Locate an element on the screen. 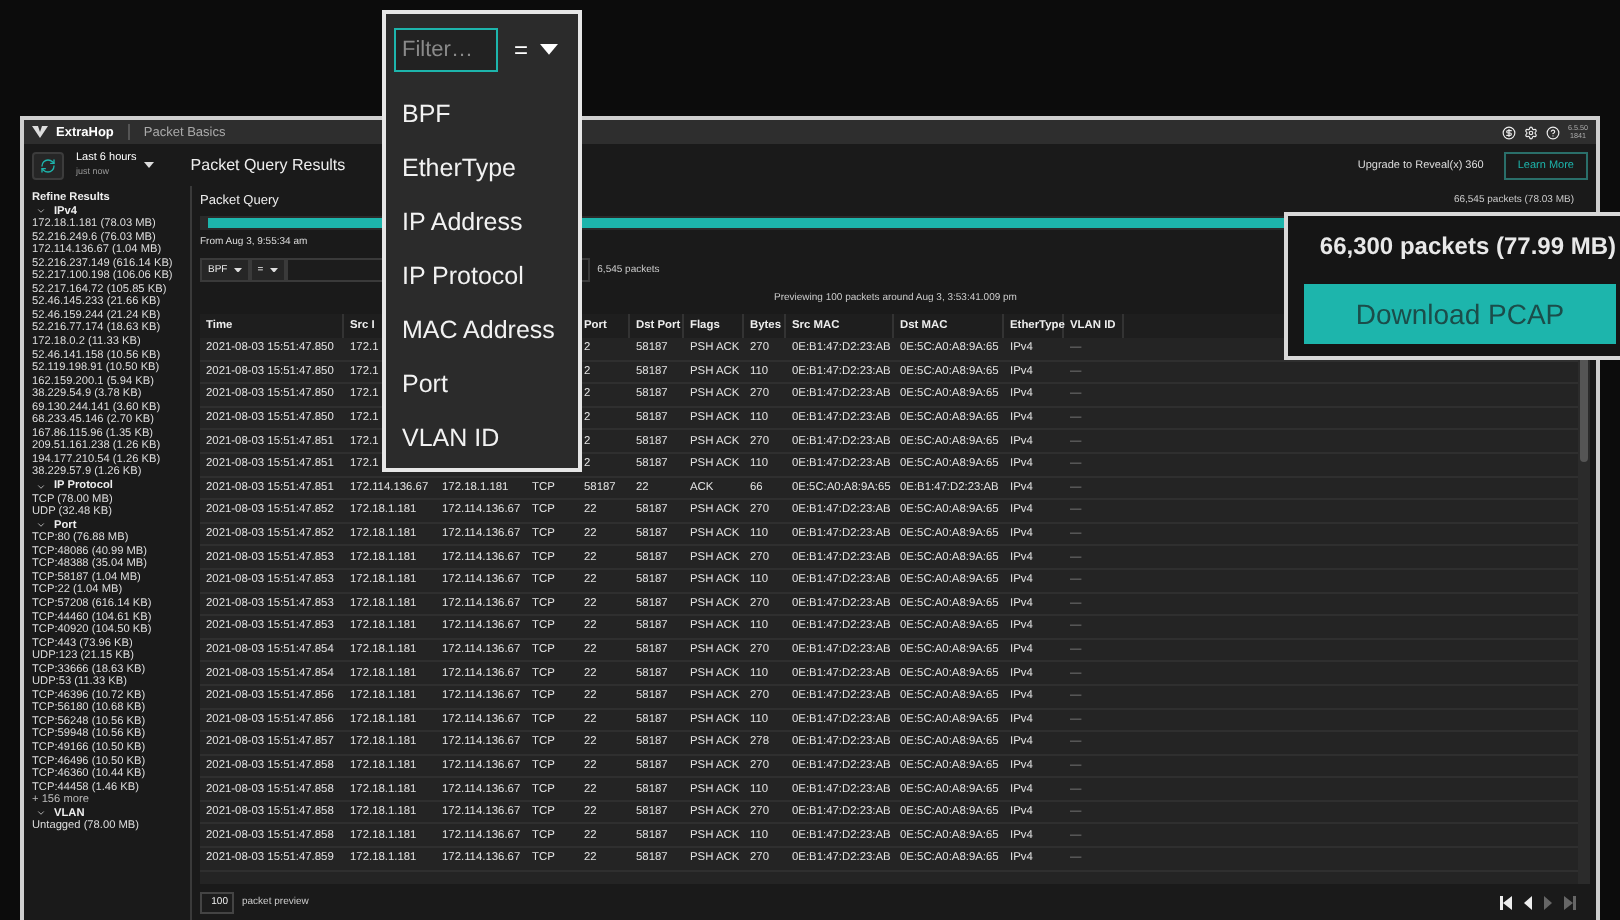 The width and height of the screenshot is (1620, 920). refresh-icon is located at coordinates (48, 165).